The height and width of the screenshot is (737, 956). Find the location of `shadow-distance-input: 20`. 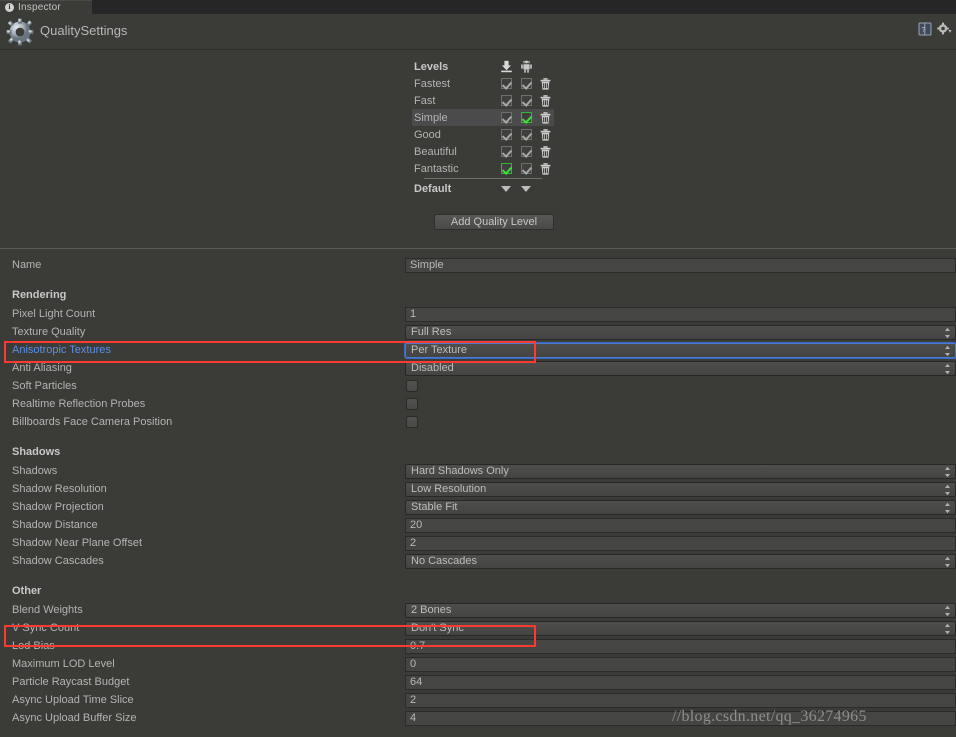

shadow-distance-input: 20 is located at coordinates (680, 525).